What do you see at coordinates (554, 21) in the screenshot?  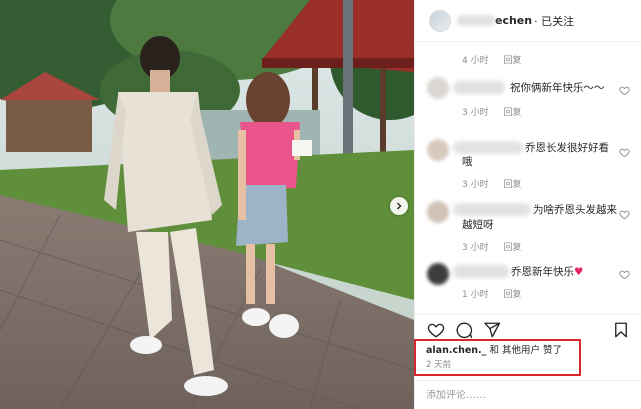 I see `follow-status: · 已关注` at bounding box center [554, 21].